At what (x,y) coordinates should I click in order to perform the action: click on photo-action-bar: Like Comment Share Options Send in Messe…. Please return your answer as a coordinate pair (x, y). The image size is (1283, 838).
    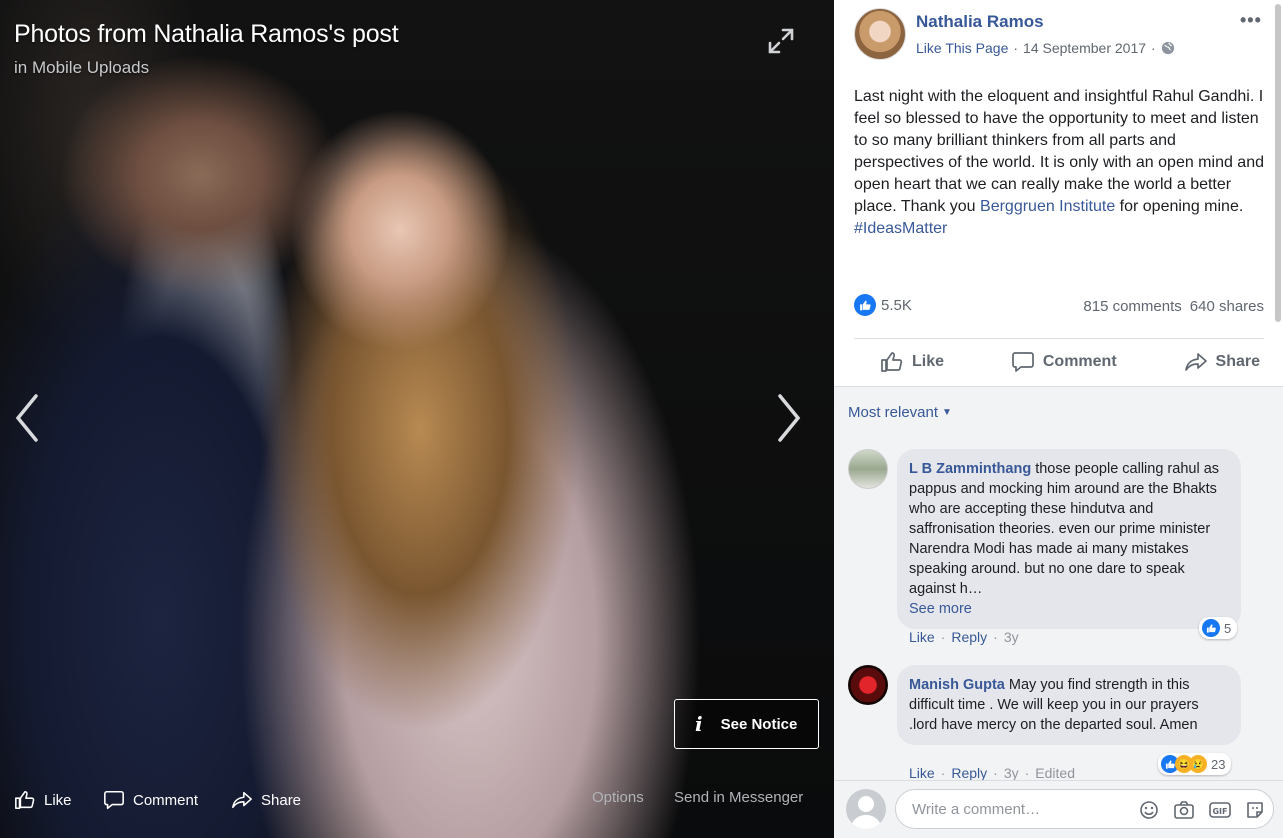
    Looking at the image, I should click on (417, 800).